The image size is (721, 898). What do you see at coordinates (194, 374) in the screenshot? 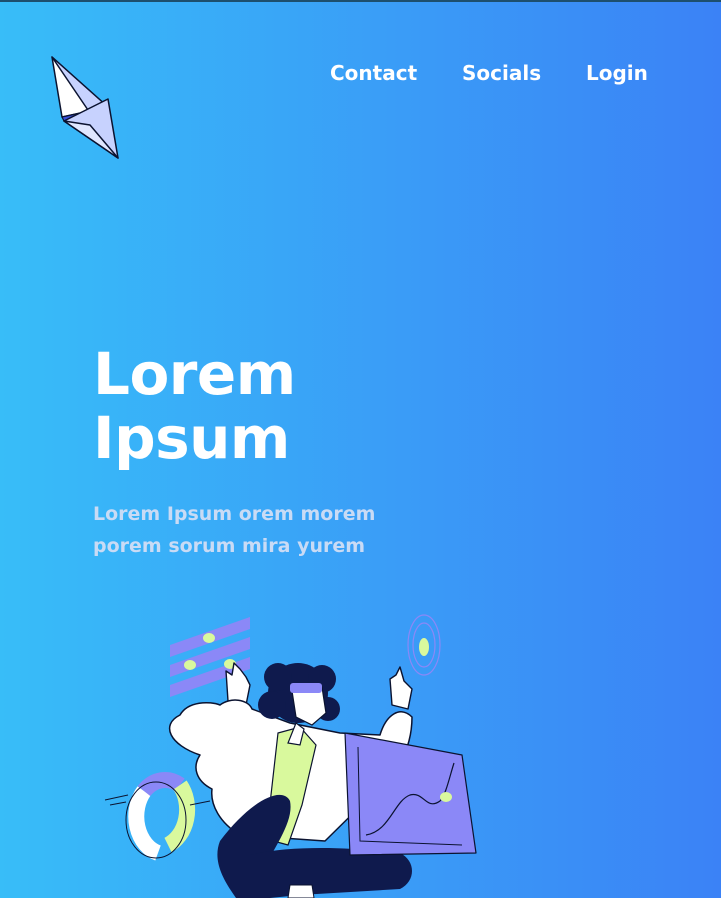
I see `hero-title-line-1: Lorem` at bounding box center [194, 374].